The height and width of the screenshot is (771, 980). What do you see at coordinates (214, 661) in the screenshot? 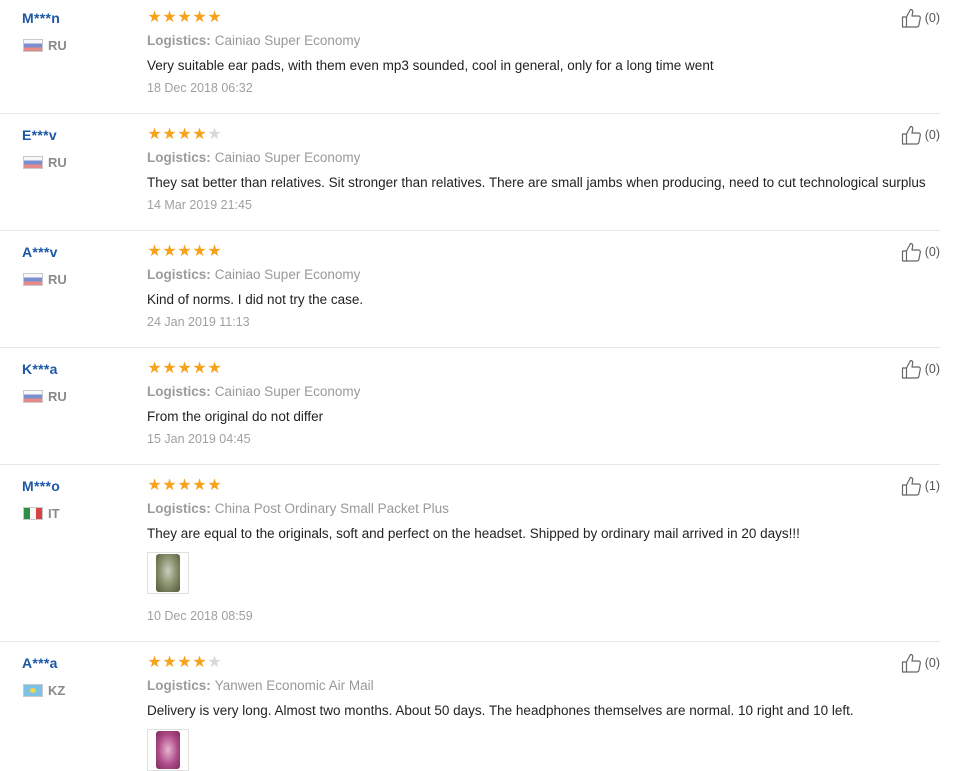
I see `star-empty-icon: ★` at bounding box center [214, 661].